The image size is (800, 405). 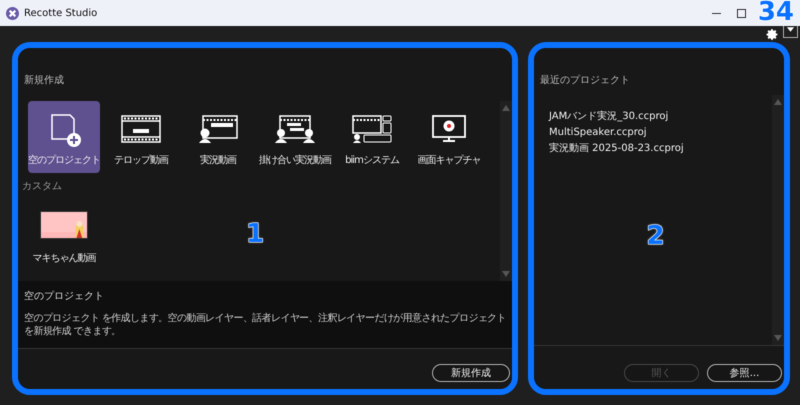 I want to click on template-tile: biimシステム, so click(x=372, y=137).